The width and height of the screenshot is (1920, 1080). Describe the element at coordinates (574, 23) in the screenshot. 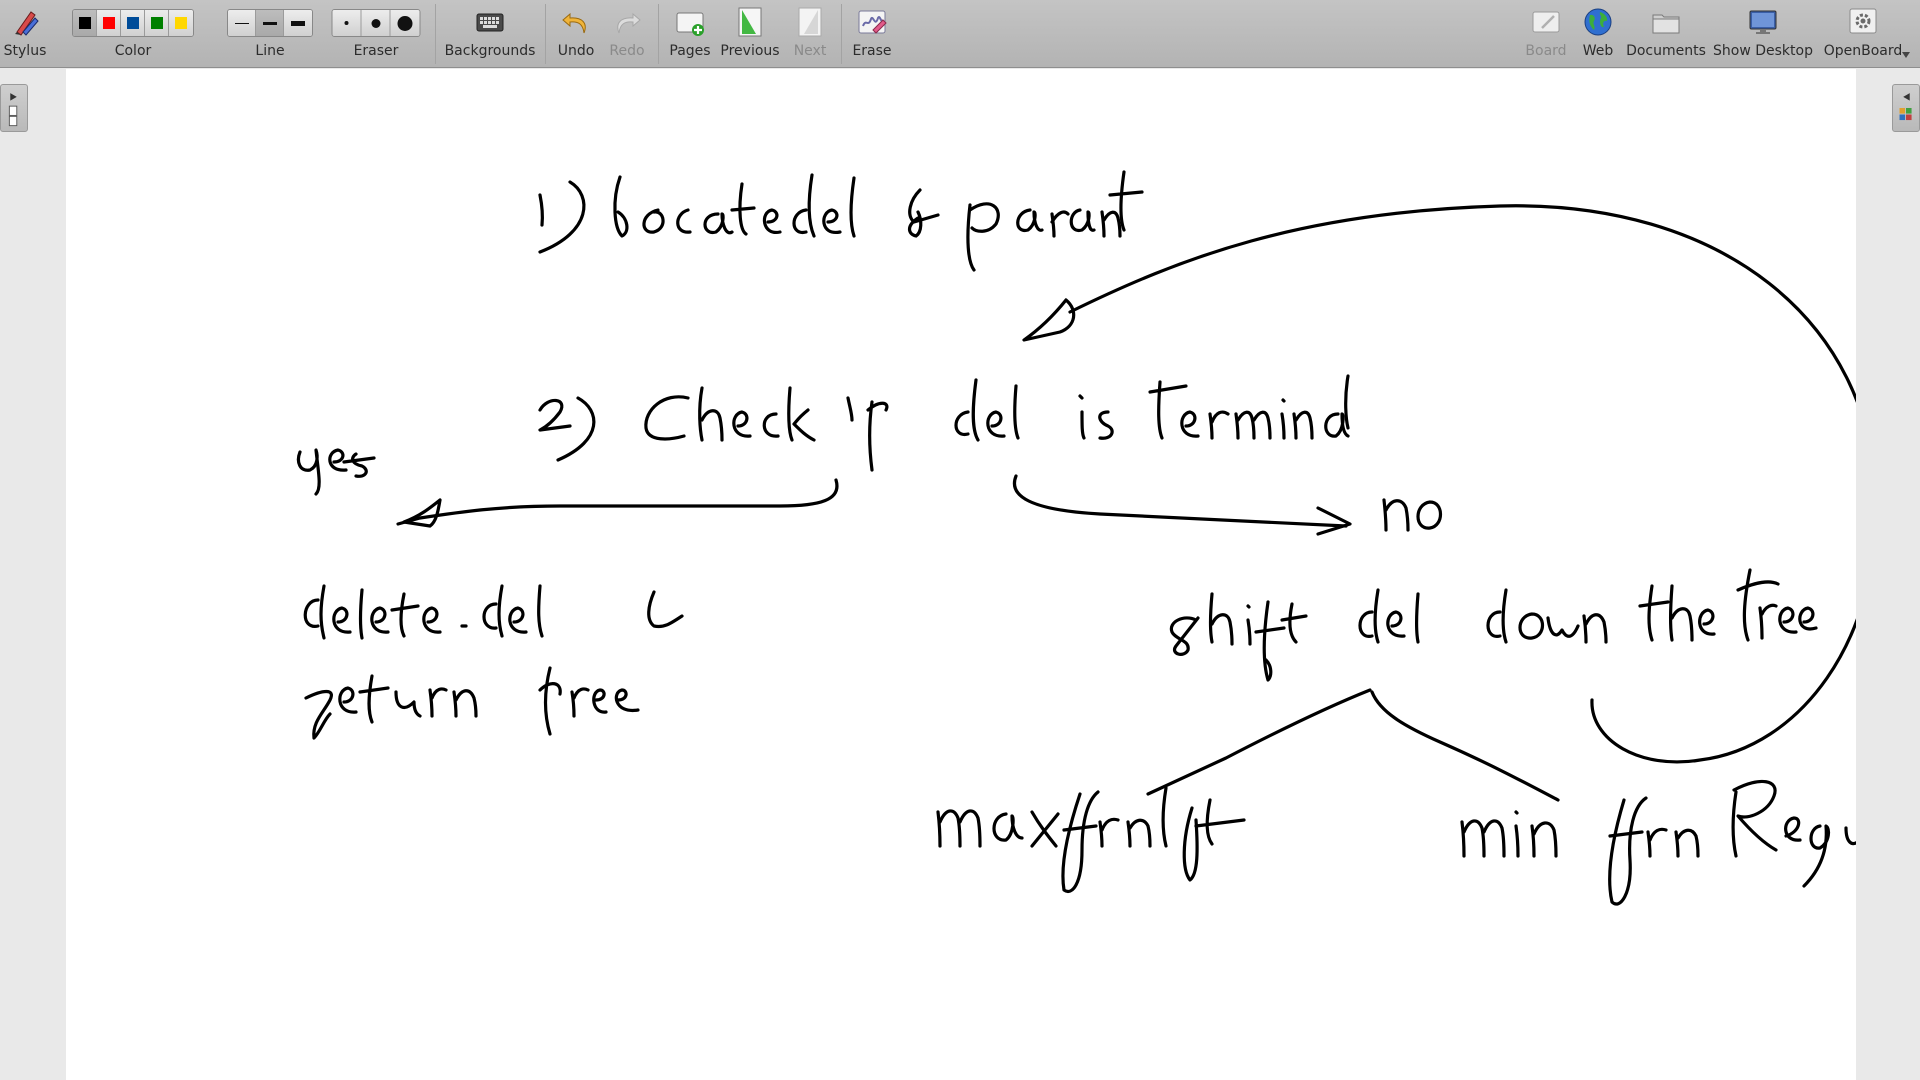

I see `undo-arrow-icon` at that location.